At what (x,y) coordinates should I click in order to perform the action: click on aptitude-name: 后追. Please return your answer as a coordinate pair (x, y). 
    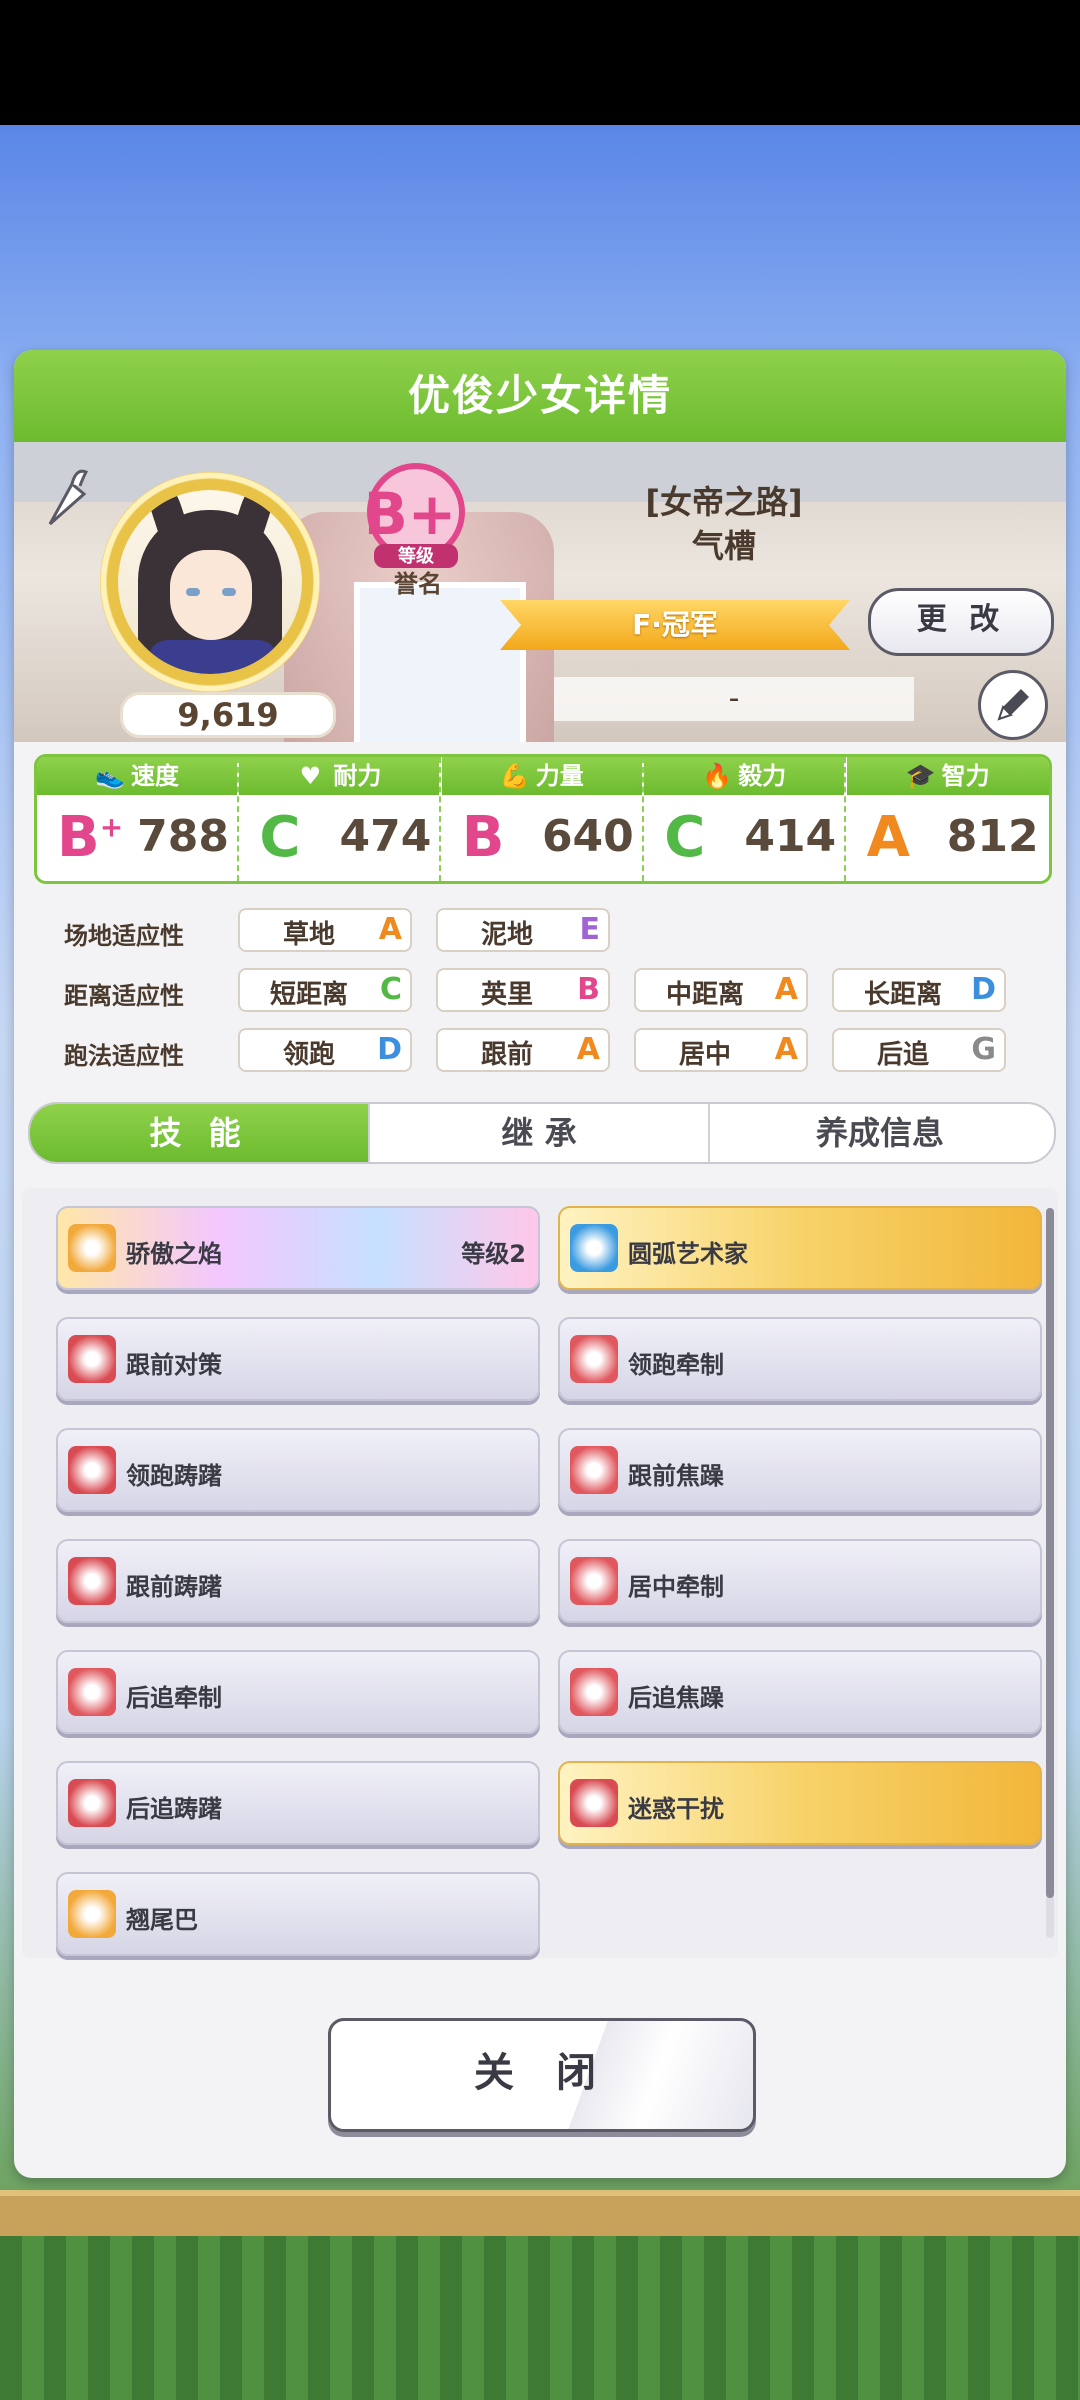
    Looking at the image, I should click on (902, 1055).